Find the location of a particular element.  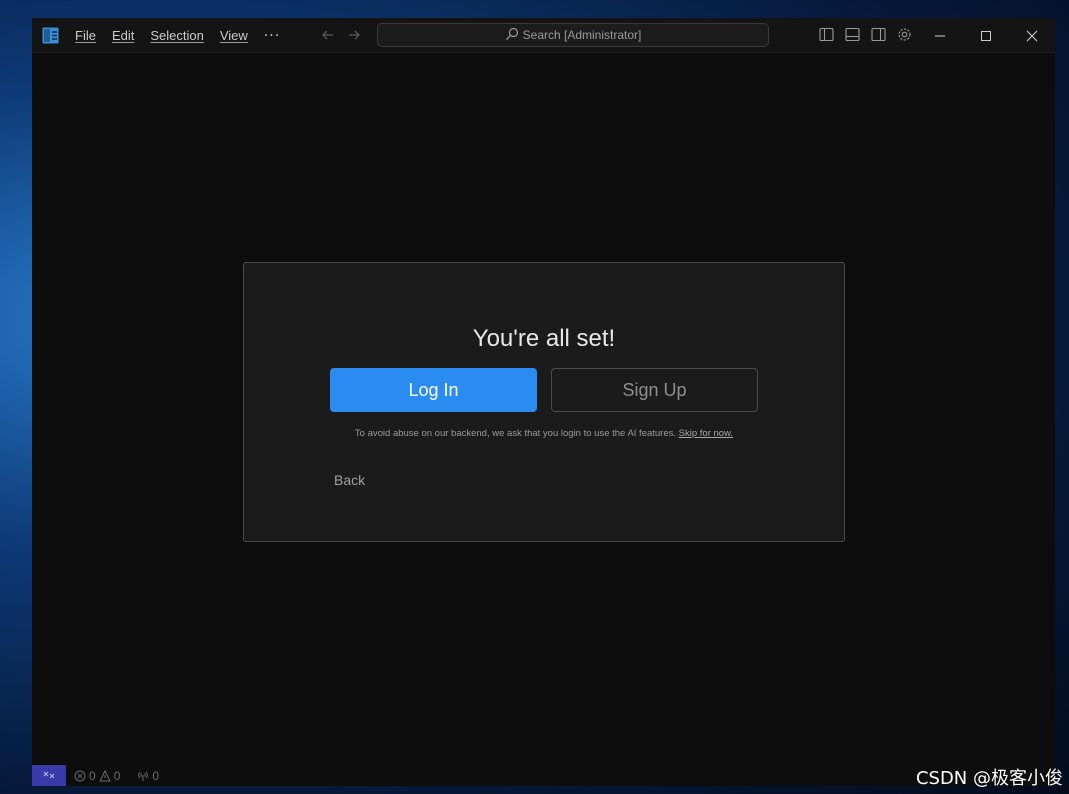

search-label: Search [Administrator] is located at coordinates (582, 35).